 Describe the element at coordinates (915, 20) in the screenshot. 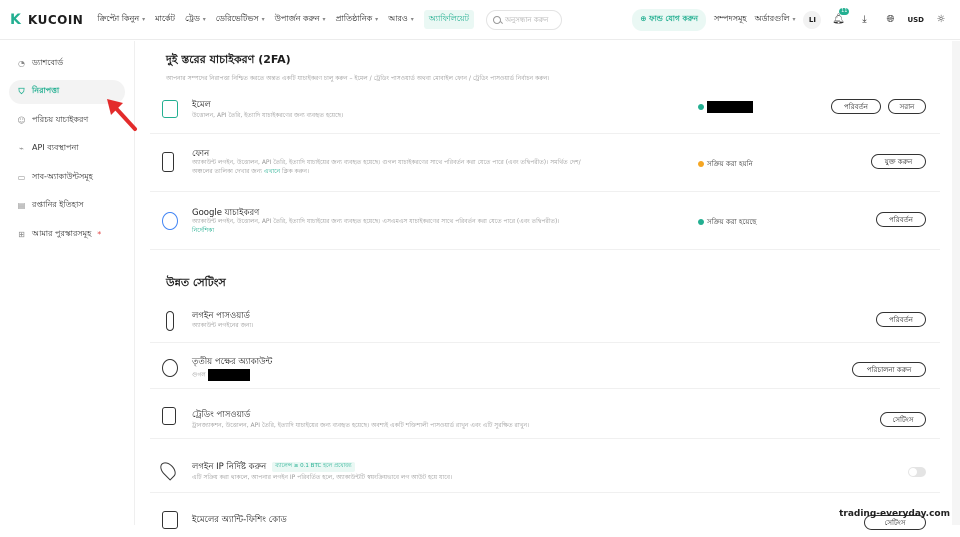

I see `currency-selector: USD` at that location.